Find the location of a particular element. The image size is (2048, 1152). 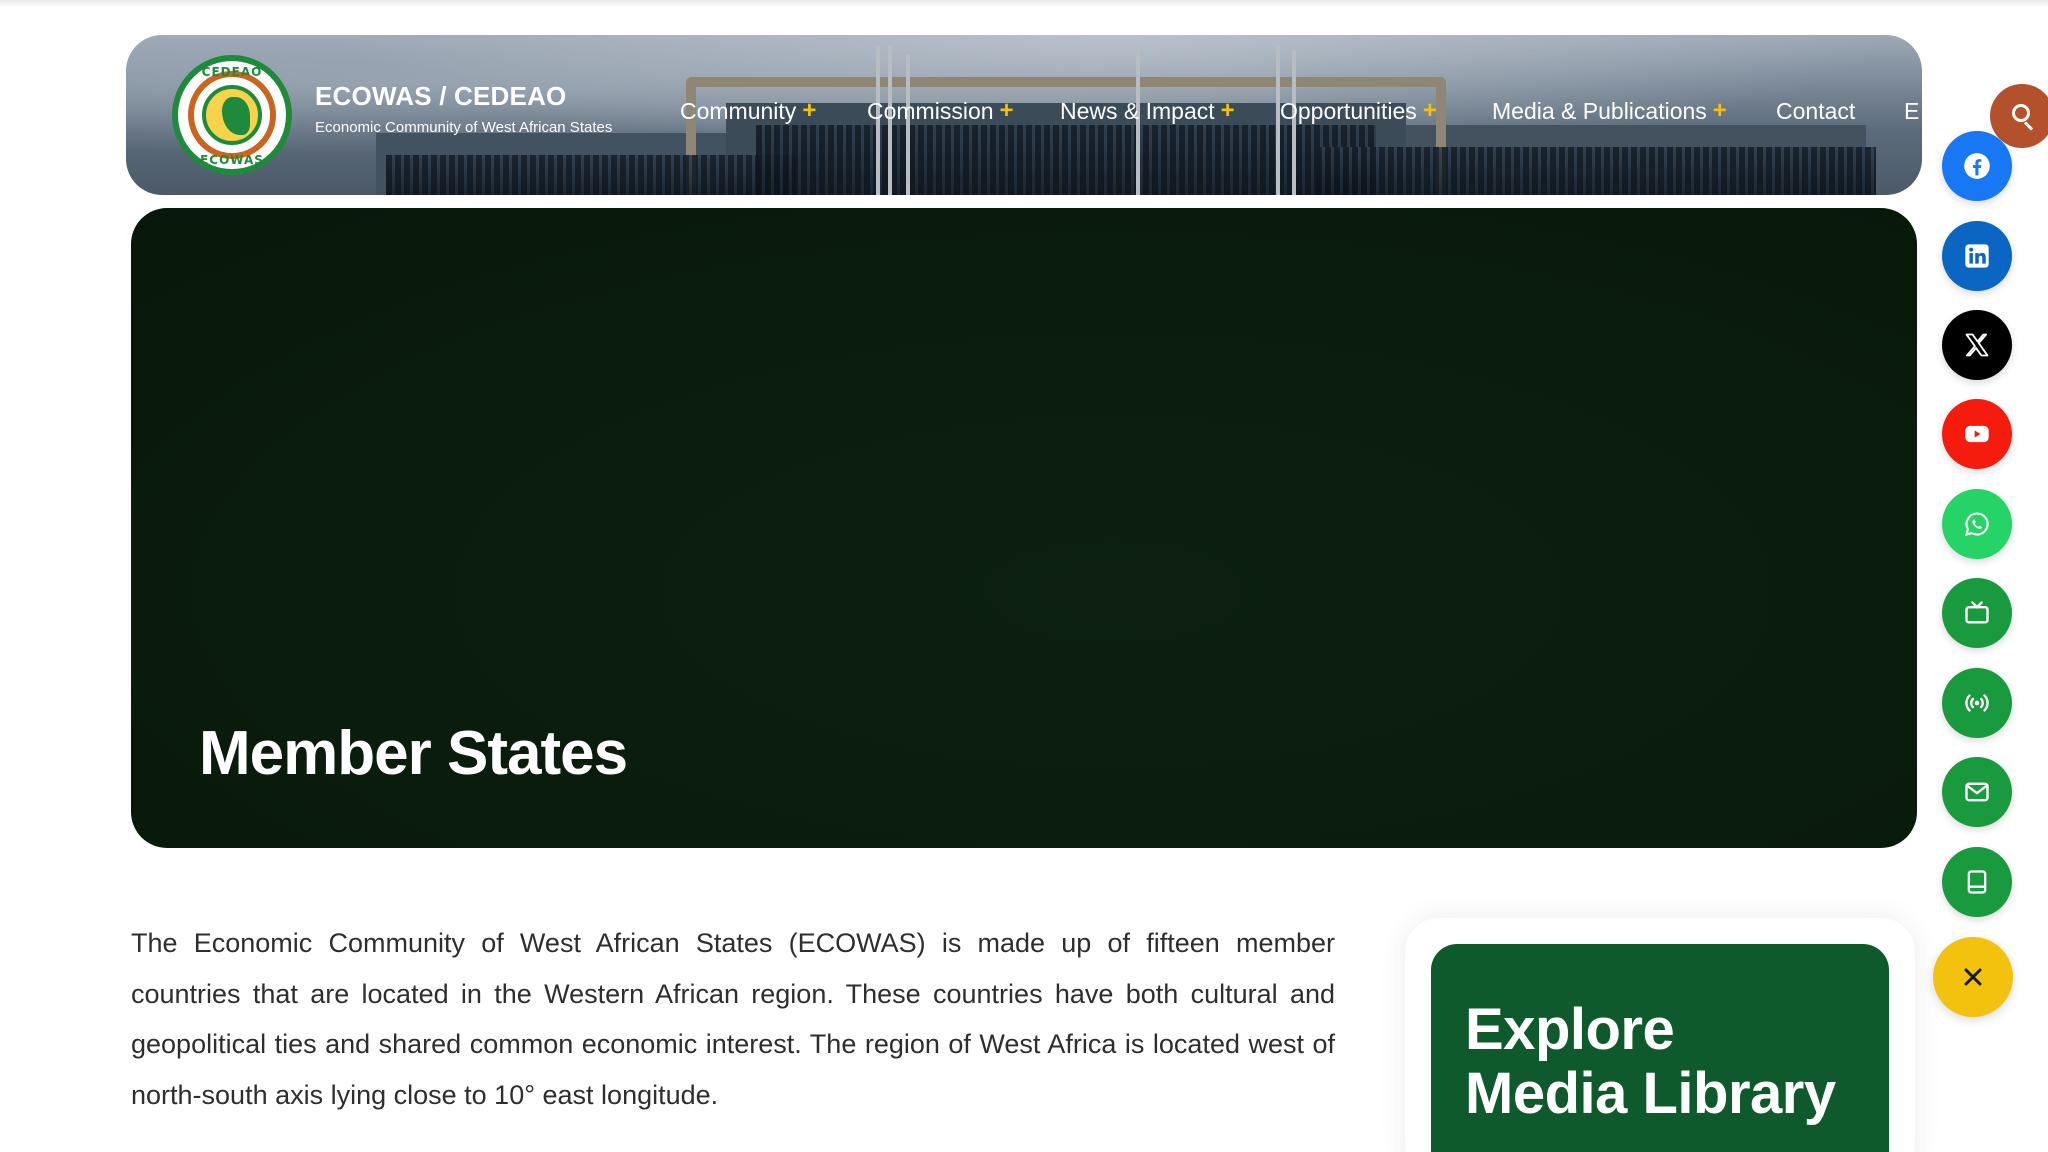

ecowas-logo: CEDEAO ECOWAS is located at coordinates (232, 115).